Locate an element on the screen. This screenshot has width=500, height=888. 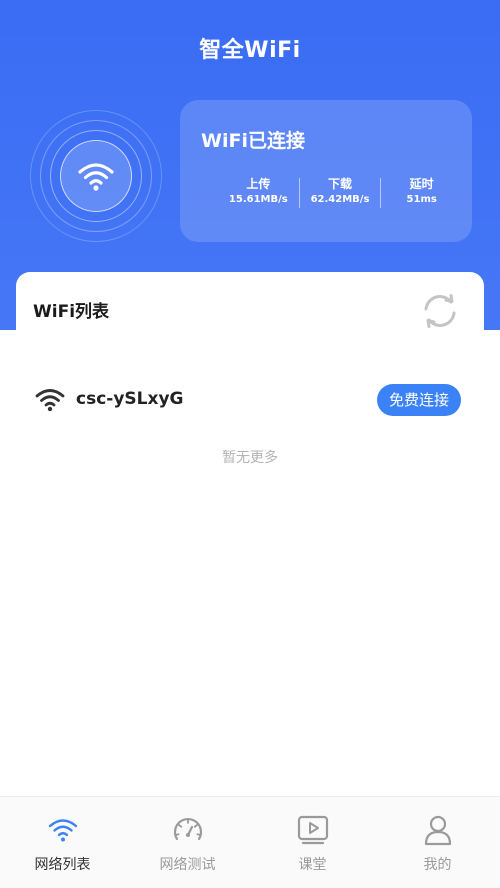
wifi-ssid: csc-ySLxyG is located at coordinates (130, 399).